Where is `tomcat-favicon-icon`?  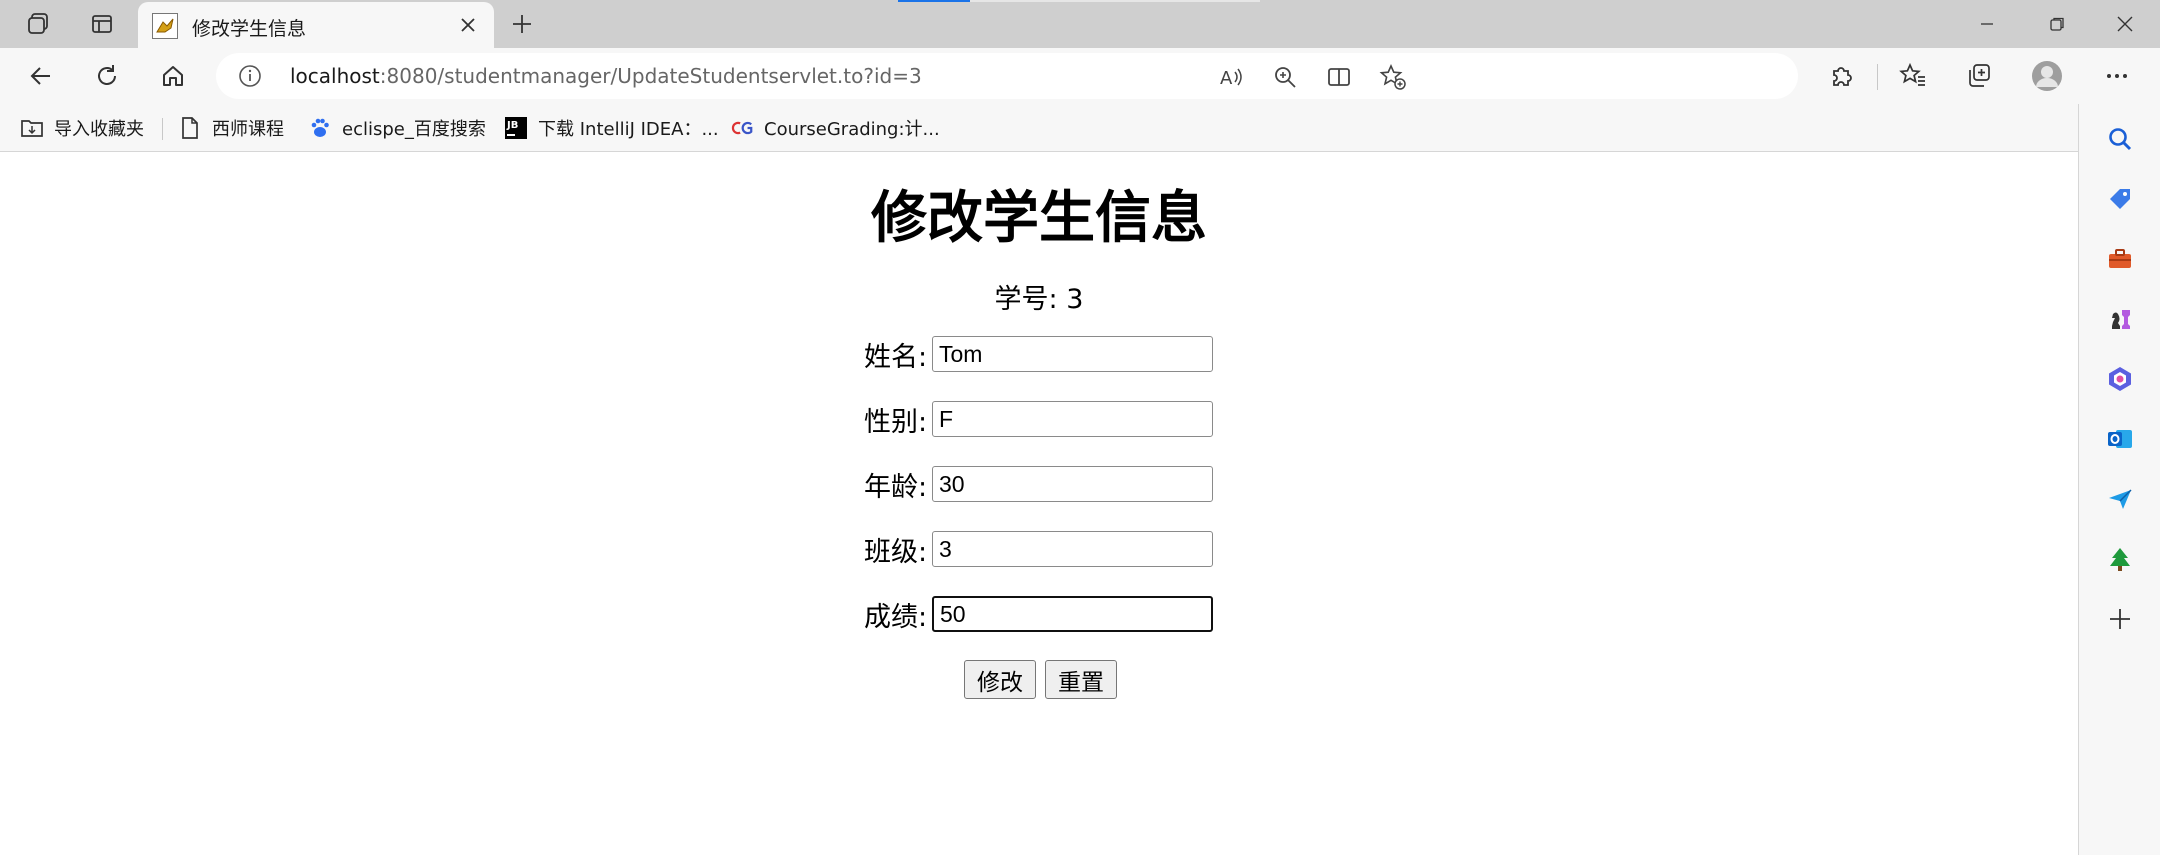 tomcat-favicon-icon is located at coordinates (165, 26).